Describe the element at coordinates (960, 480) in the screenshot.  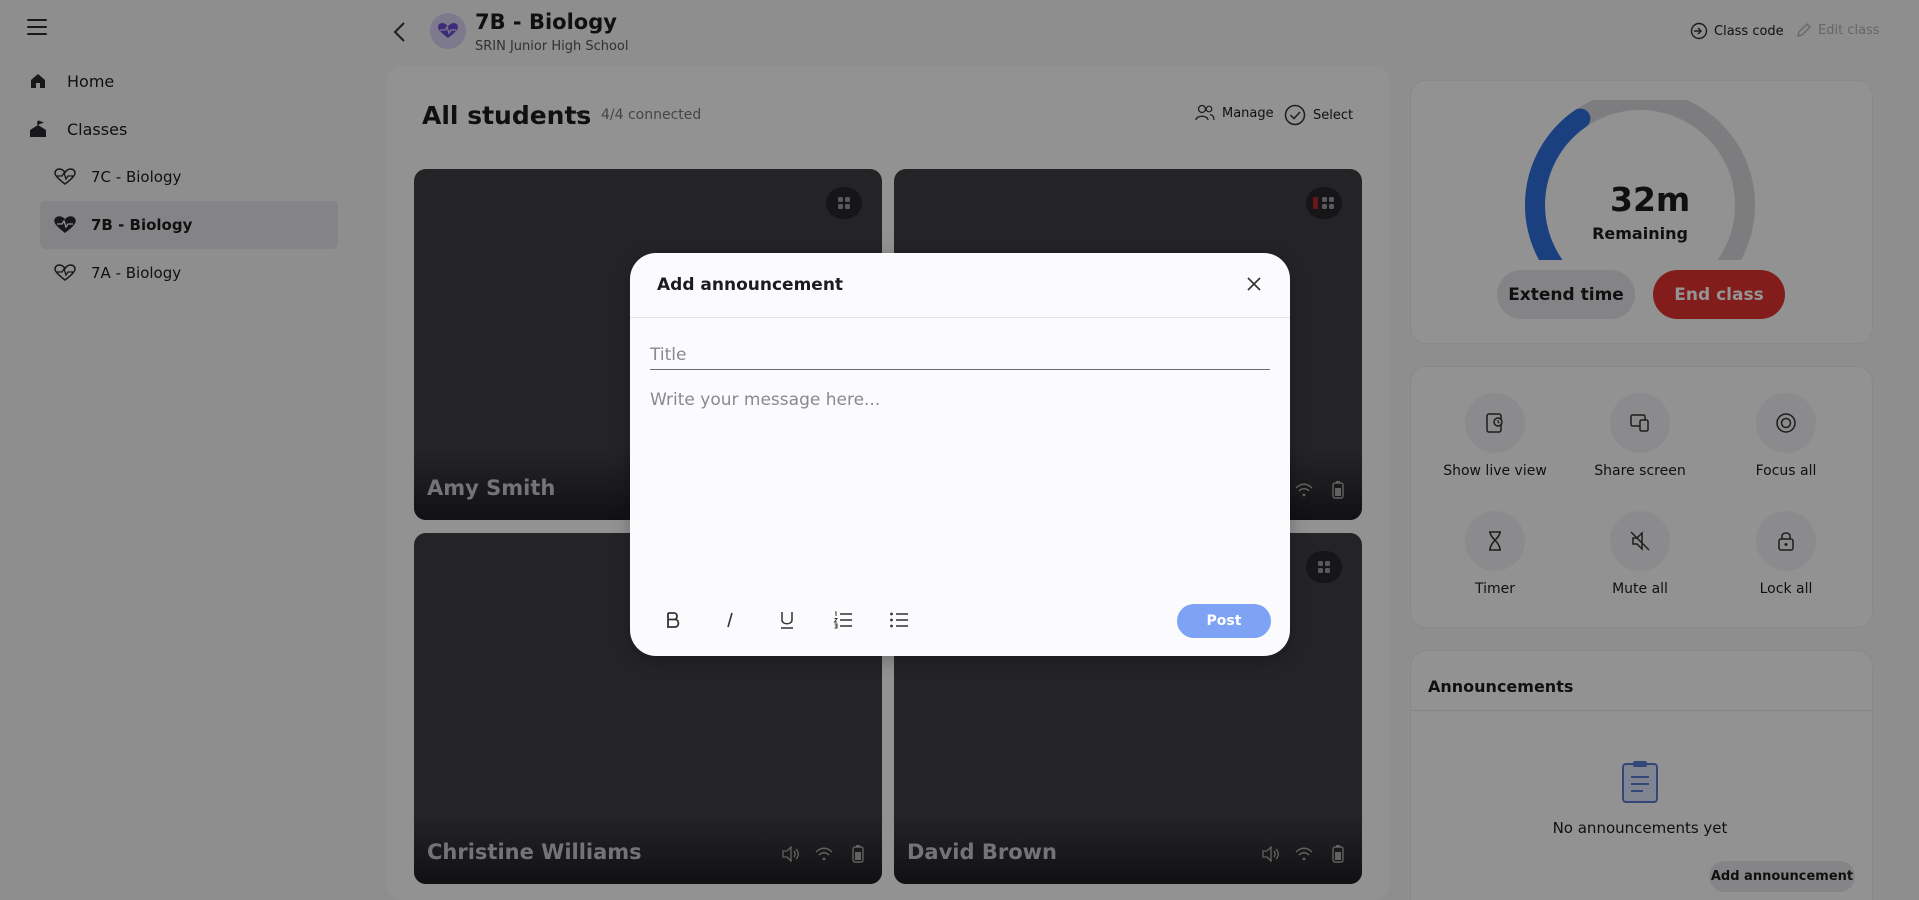
I see `message-input` at that location.